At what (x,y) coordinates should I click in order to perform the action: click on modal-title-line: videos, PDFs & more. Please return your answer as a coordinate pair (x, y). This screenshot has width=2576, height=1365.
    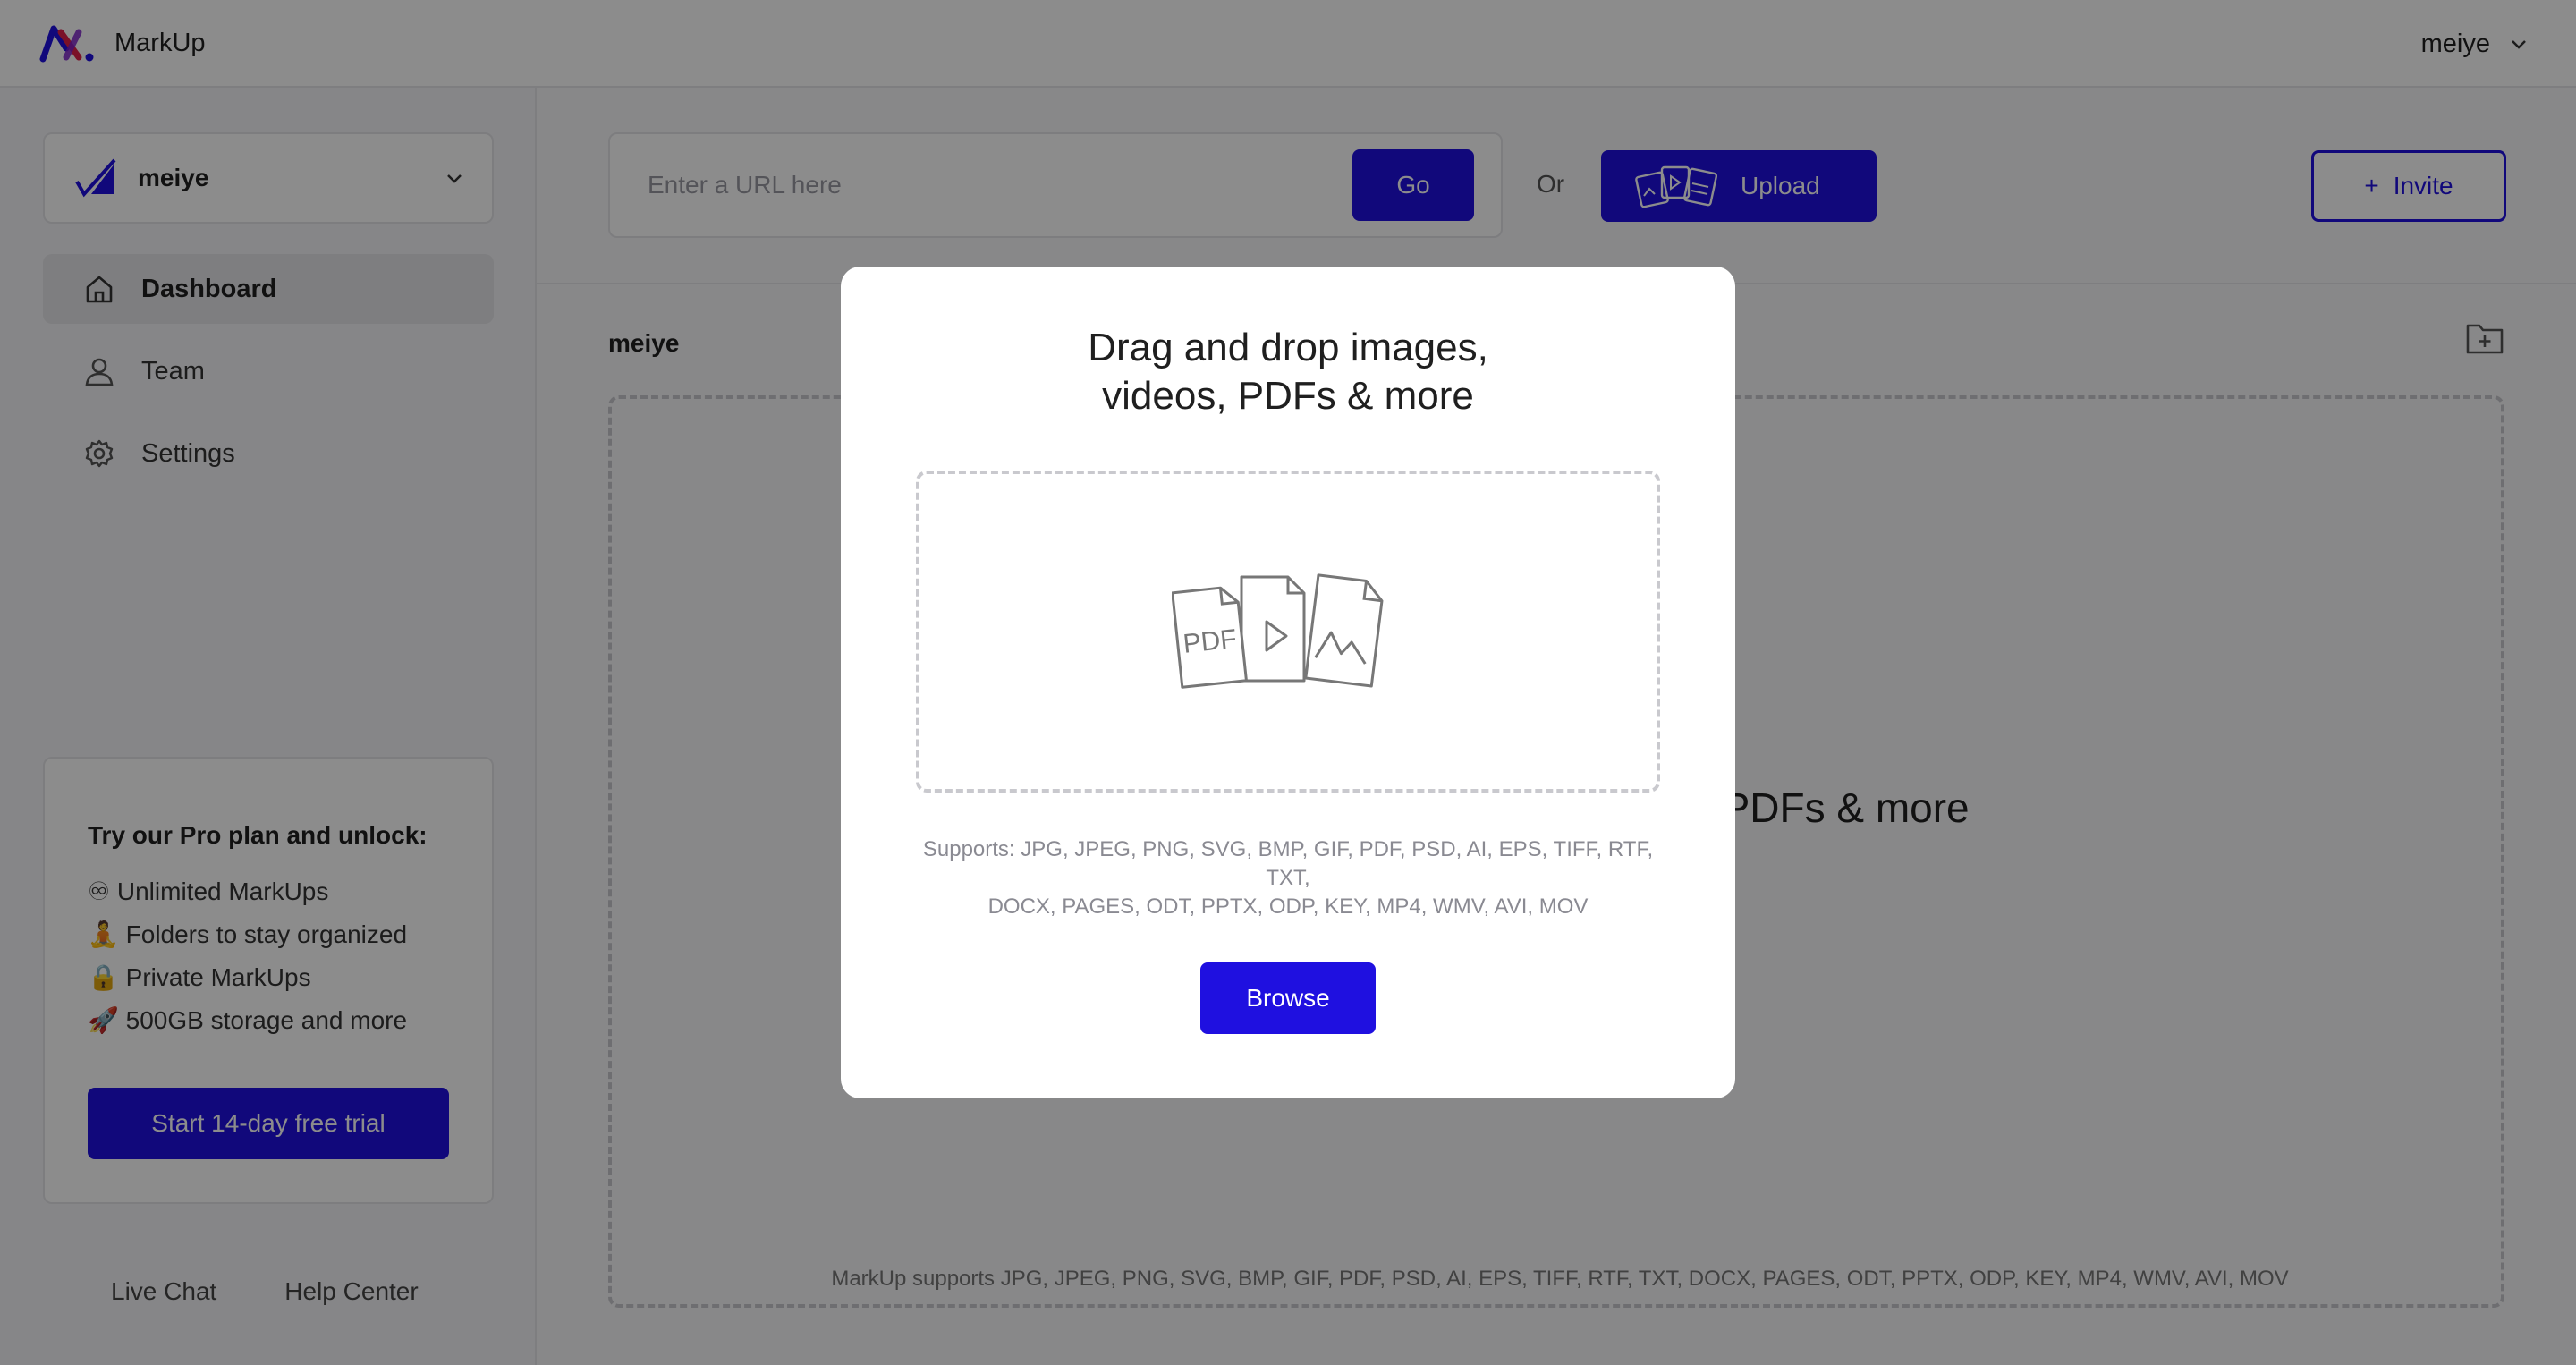
    Looking at the image, I should click on (1288, 396).